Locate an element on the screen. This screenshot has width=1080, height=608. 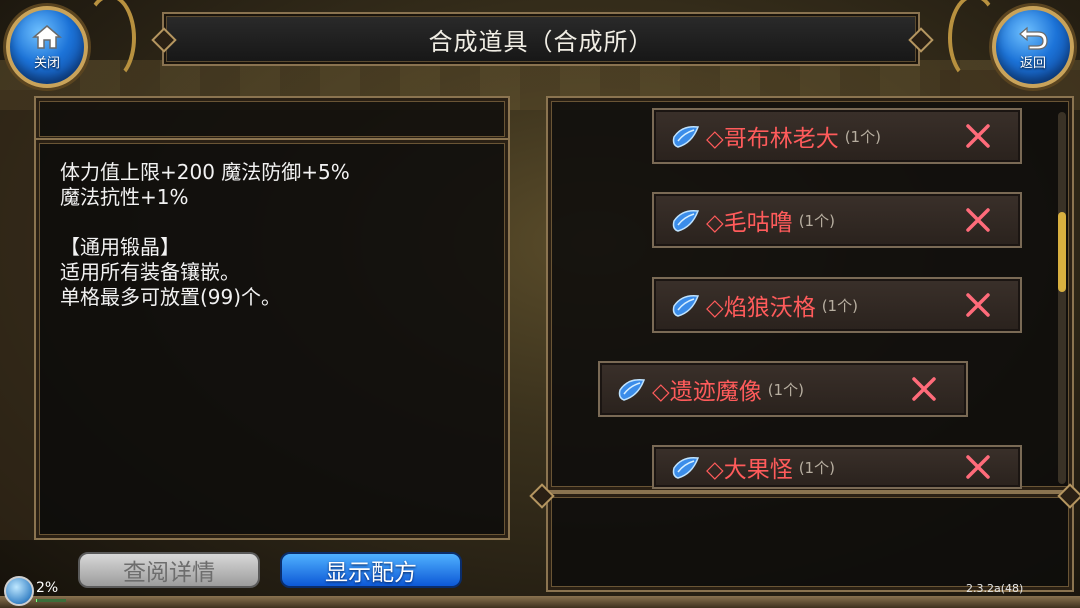
item-name: ◇大果怪 is located at coordinates (749, 470).